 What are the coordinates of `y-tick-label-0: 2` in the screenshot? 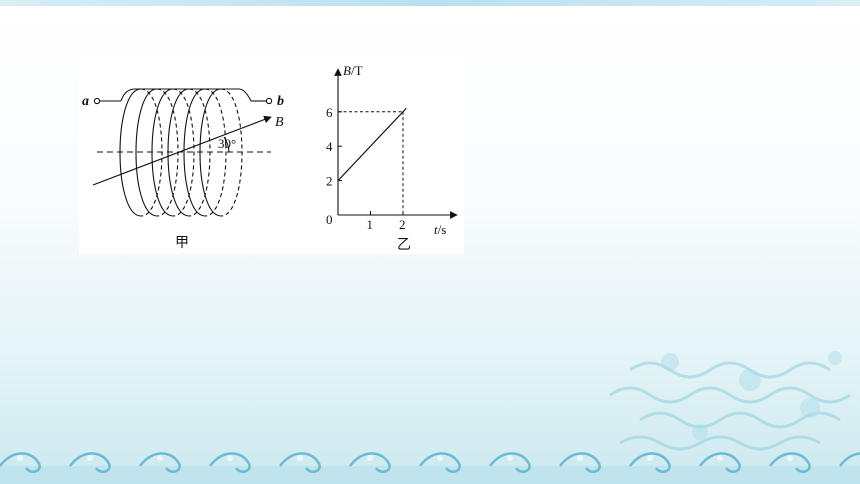 It's located at (329, 181).